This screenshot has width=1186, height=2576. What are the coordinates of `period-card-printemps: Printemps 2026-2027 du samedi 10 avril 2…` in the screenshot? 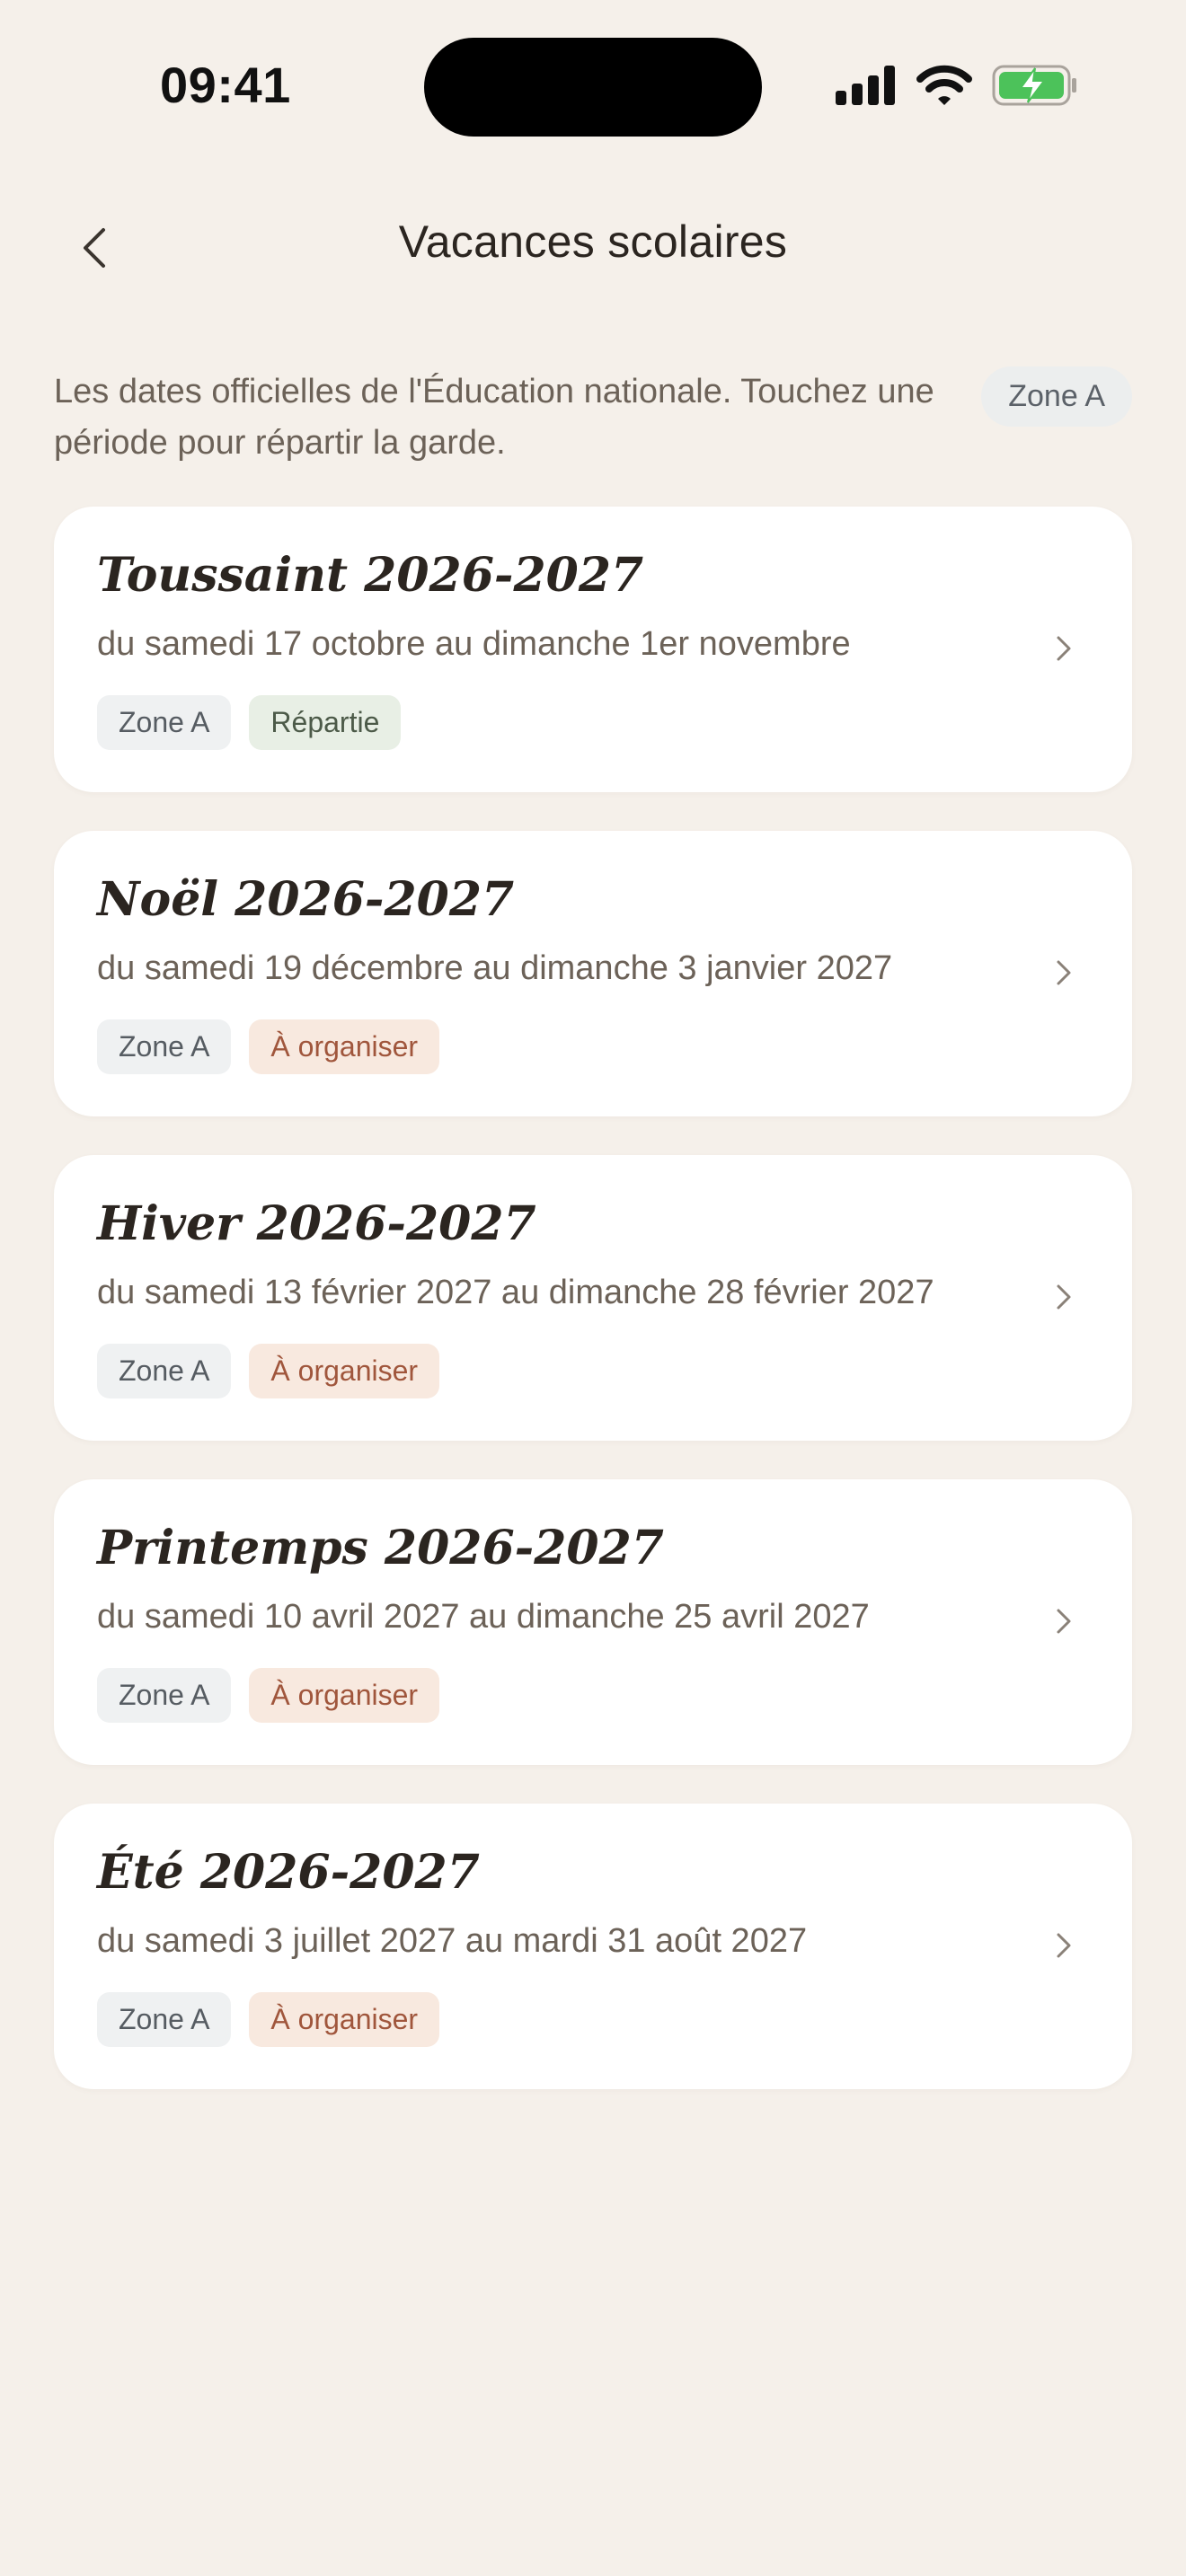 It's located at (593, 1622).